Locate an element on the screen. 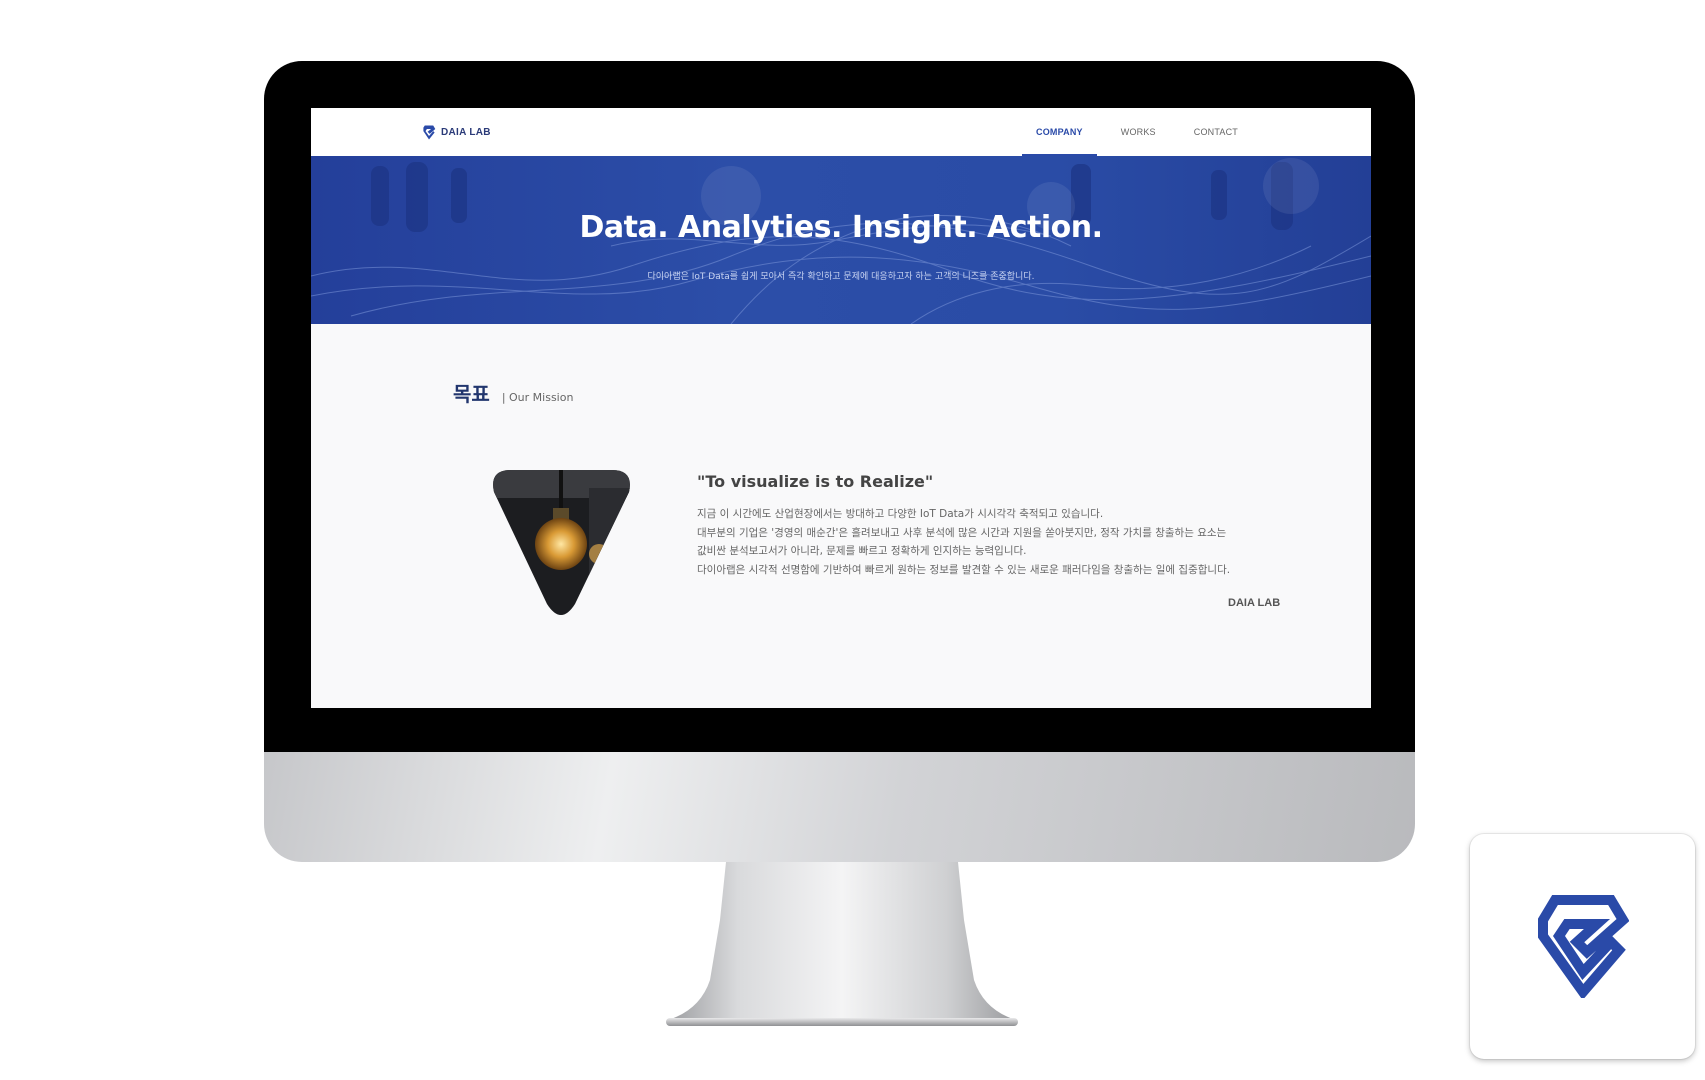 The image size is (1705, 1080). mission-signature: DAIA LAB is located at coordinates (1254, 603).